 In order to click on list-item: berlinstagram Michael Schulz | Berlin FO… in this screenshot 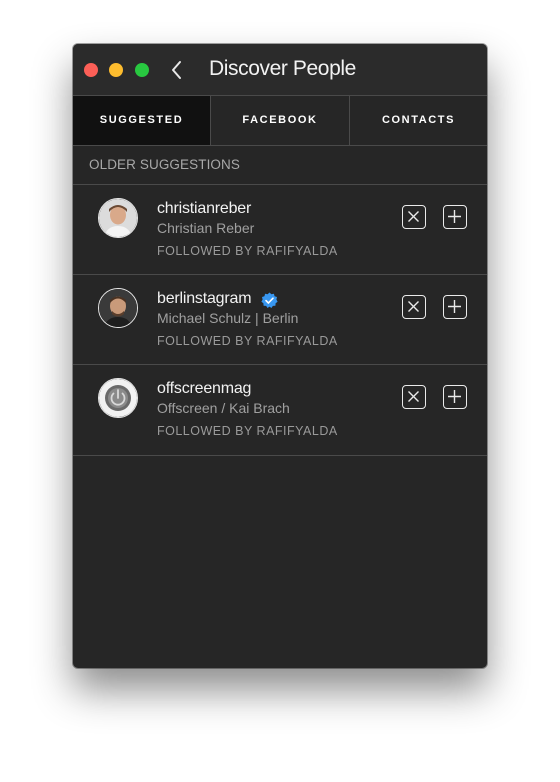, I will do `click(280, 320)`.